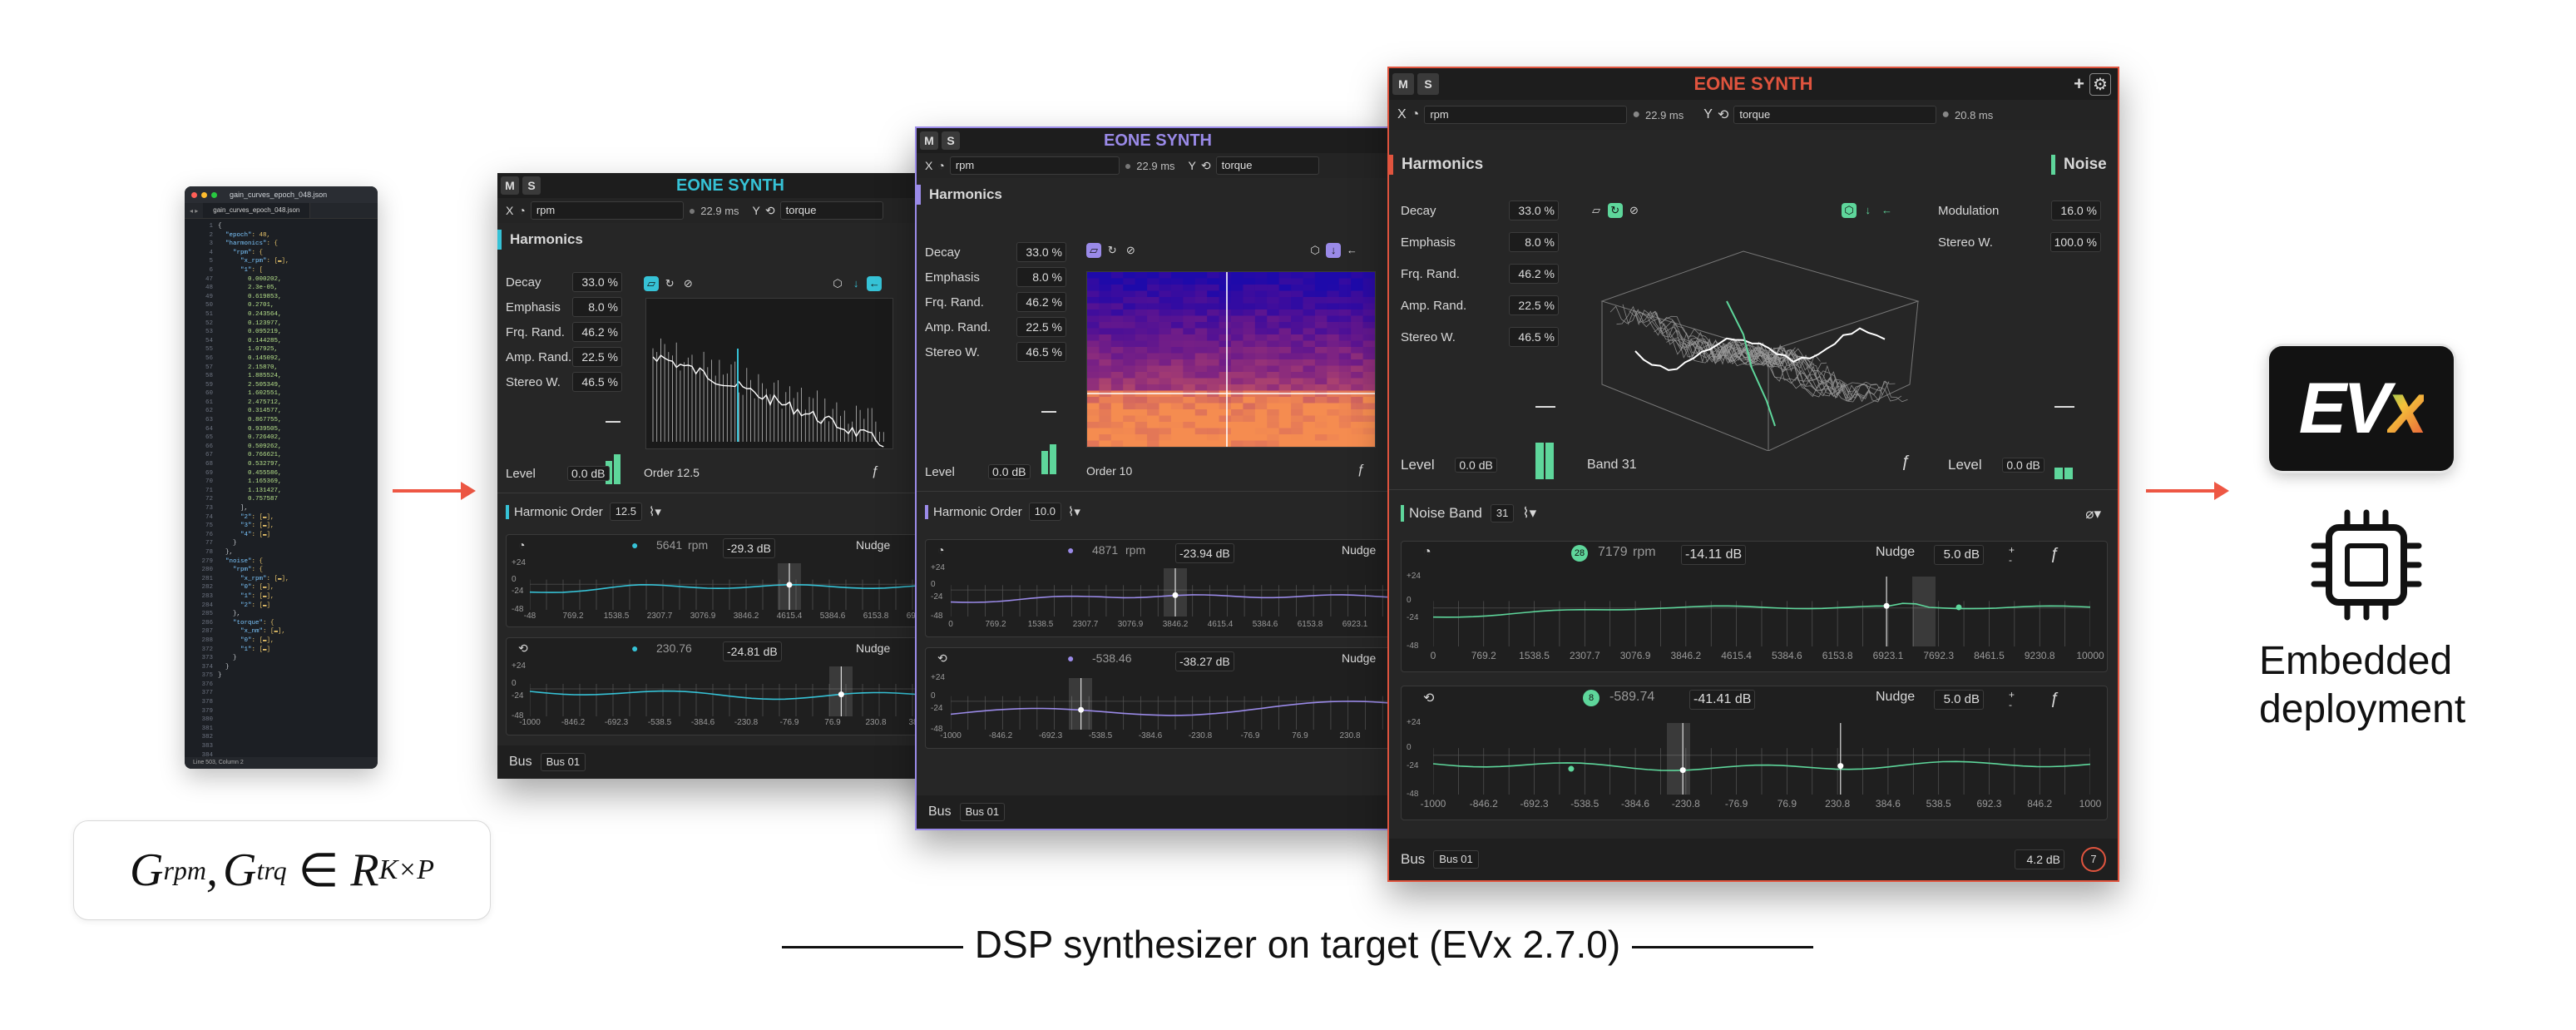 This screenshot has height=1030, width=2576. I want to click on minimize-window-icon, so click(204, 195).